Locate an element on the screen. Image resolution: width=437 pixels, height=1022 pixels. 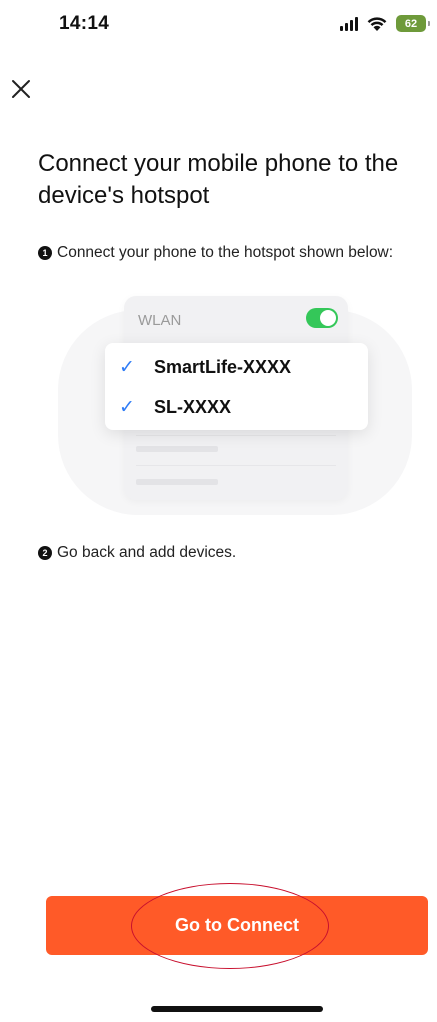
wlan-label: WLAN is located at coordinates (160, 320).